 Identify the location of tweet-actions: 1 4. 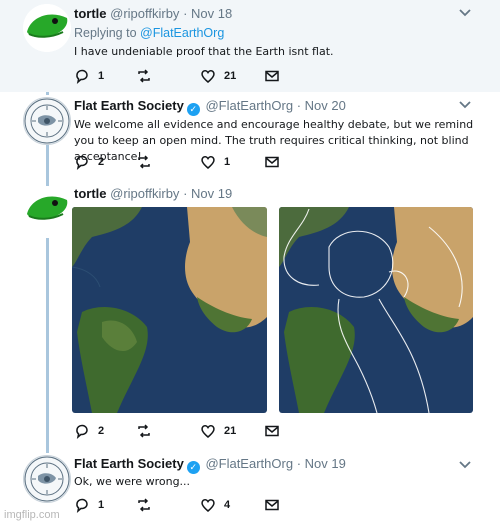
(184, 506).